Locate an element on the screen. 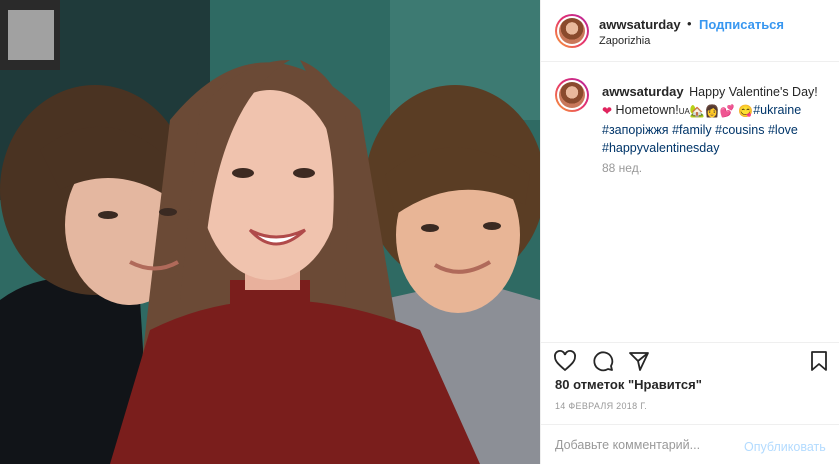 Image resolution: width=839 pixels, height=464 pixels. caption-text: Happy Valentine's Day! is located at coordinates (753, 92).